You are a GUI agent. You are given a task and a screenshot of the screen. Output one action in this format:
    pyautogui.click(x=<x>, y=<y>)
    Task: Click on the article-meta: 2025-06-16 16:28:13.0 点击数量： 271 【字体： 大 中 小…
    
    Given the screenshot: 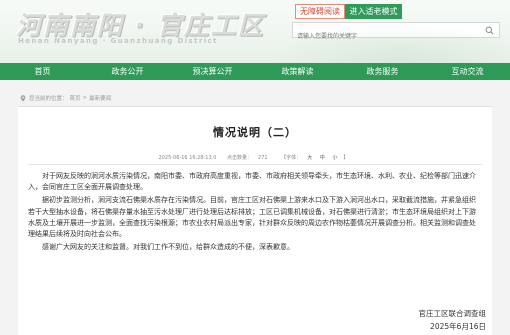 What is the action you would take?
    pyautogui.click(x=255, y=157)
    